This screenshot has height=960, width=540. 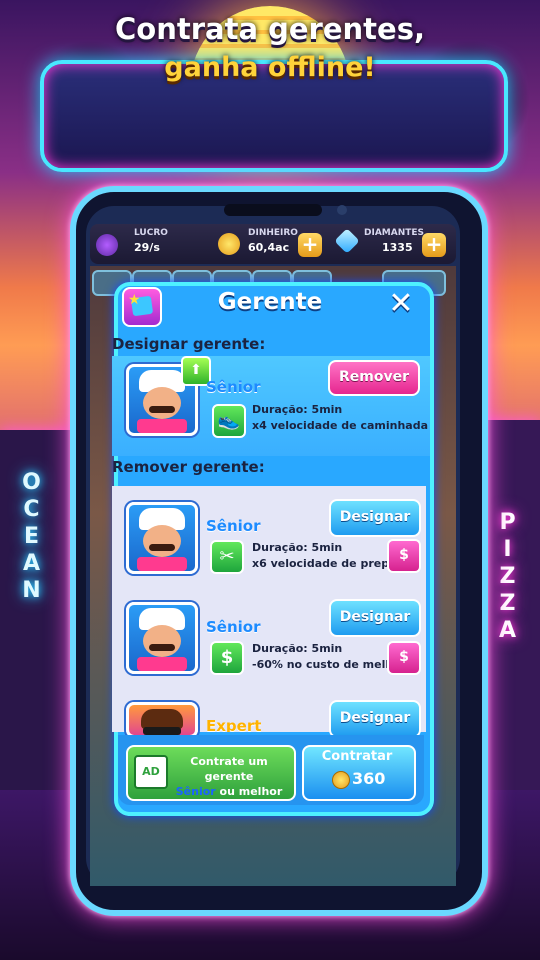 What do you see at coordinates (151, 233) in the screenshot?
I see `profit-label: LUCRO` at bounding box center [151, 233].